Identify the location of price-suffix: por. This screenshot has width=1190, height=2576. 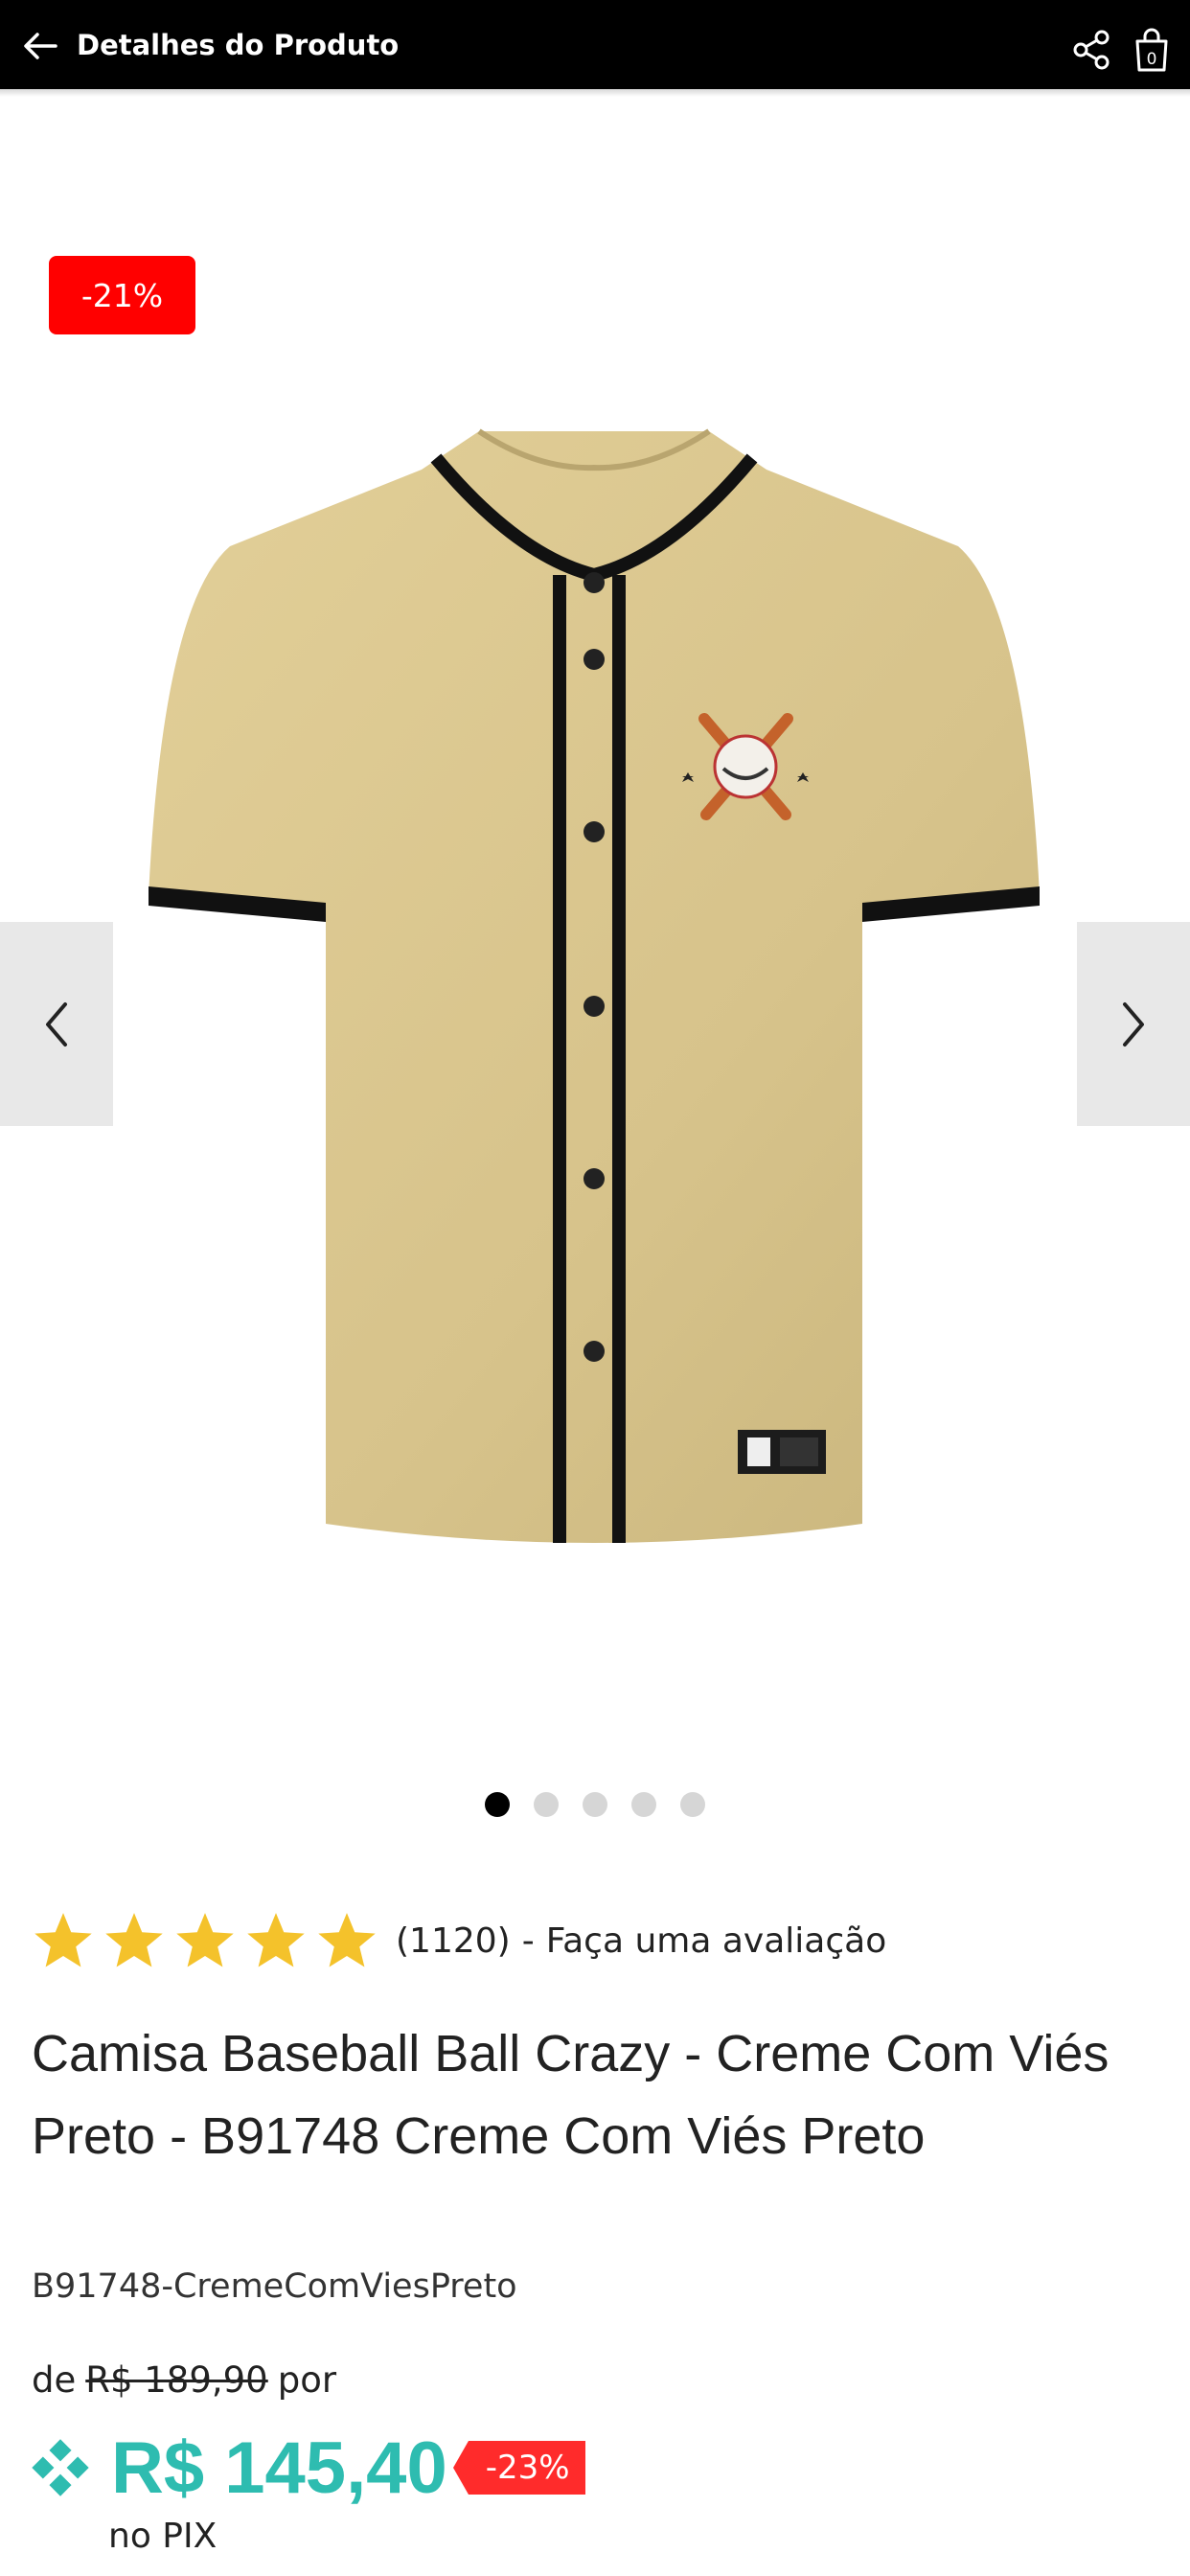
(307, 2380).